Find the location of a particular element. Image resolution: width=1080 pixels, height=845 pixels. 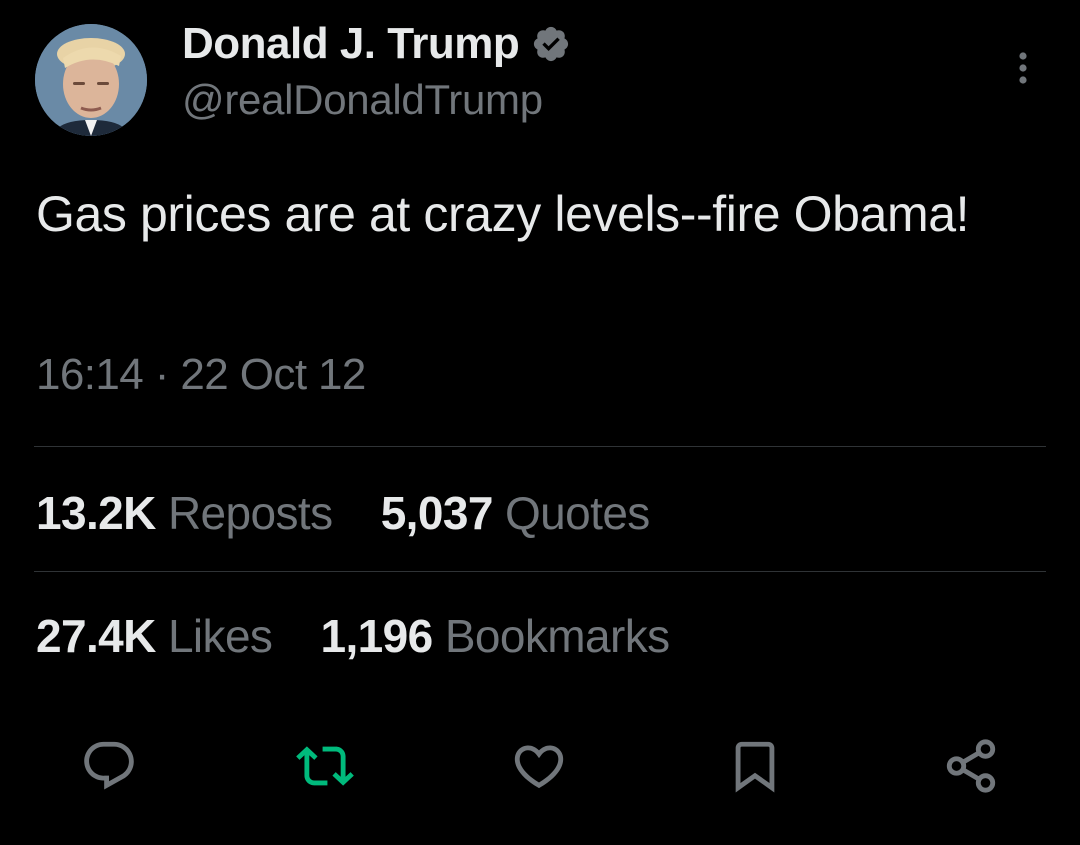

tweet-time: 16:14 is located at coordinates (90, 374).